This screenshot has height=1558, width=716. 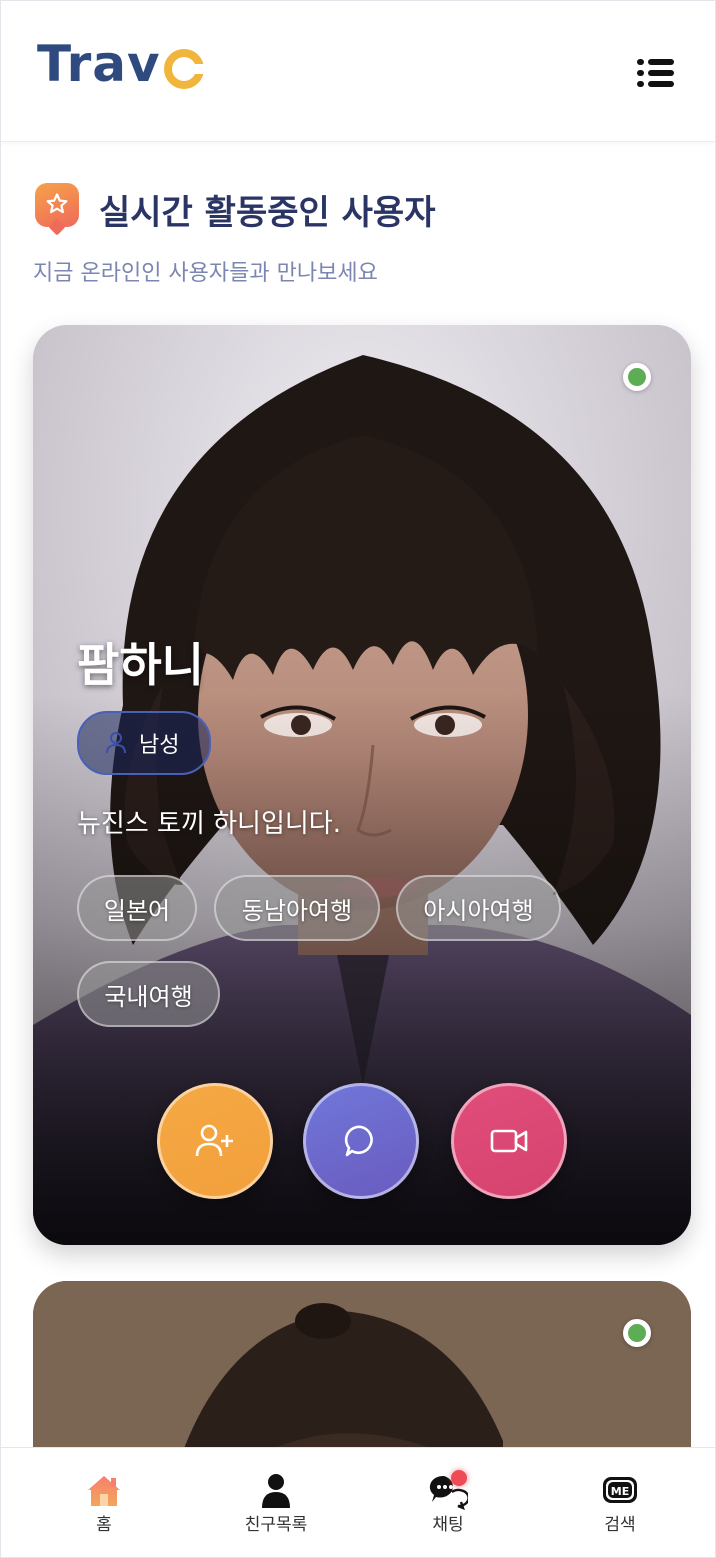 I want to click on nav-item-search: ME 검색, so click(x=620, y=1502).